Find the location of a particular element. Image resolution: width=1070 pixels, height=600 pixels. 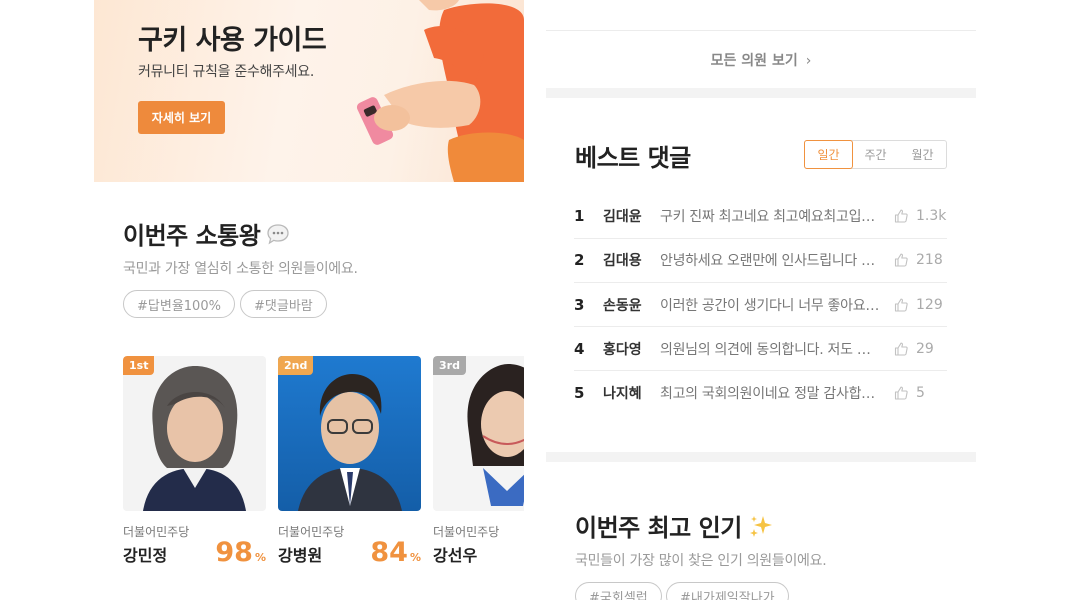

member-card: 2nd 더불어민주당 강병원 84% is located at coordinates (349, 462).